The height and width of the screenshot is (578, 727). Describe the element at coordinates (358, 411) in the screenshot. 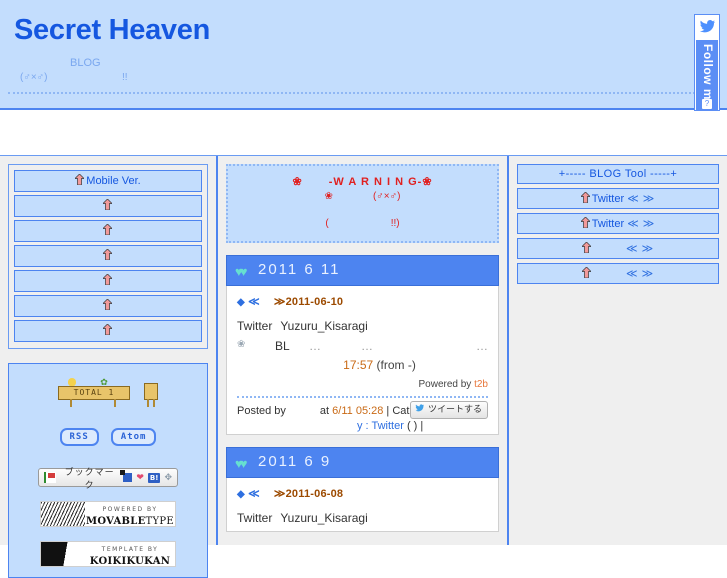

I see `posted-date: 6/11 05:28` at that location.